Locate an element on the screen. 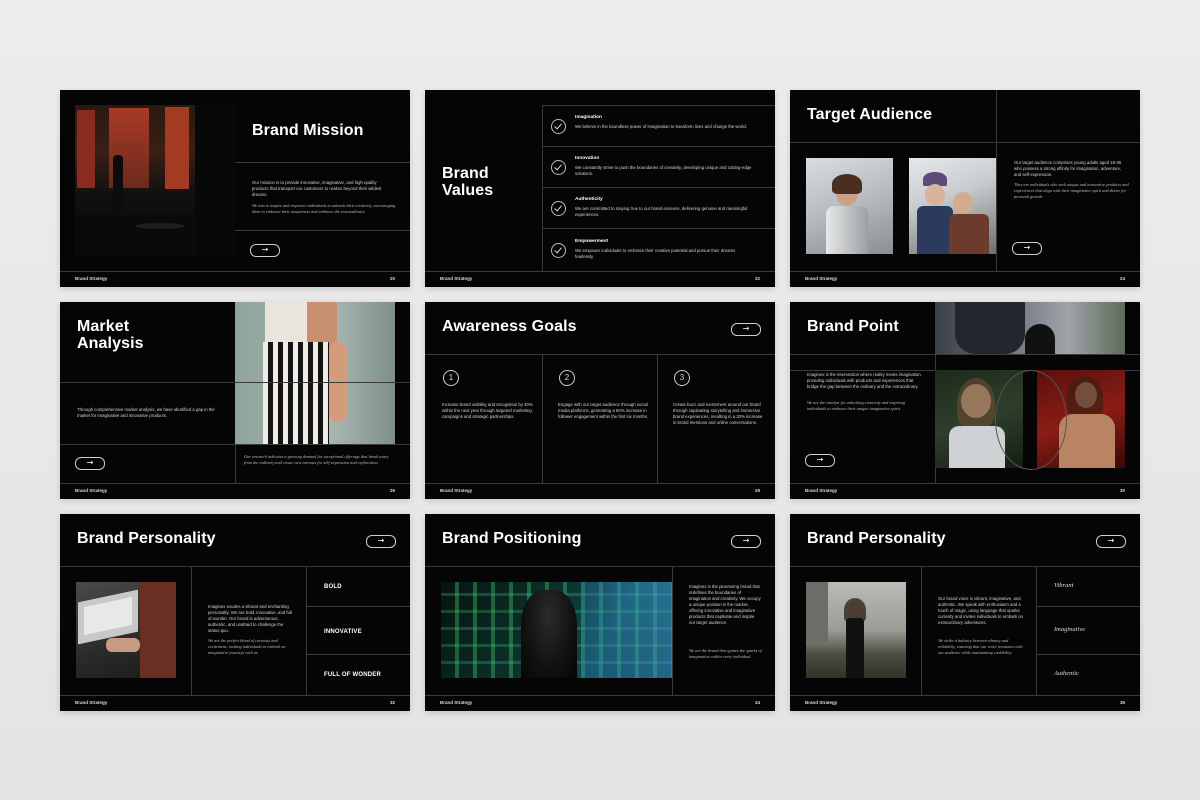 The height and width of the screenshot is (800, 1200). goal-number-badge: 3 is located at coordinates (682, 378).